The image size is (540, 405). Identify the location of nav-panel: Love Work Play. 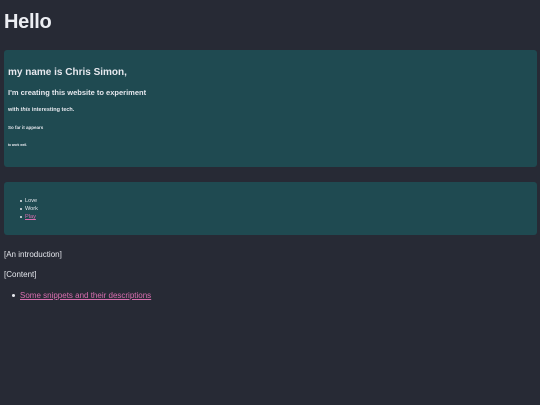
(270, 208).